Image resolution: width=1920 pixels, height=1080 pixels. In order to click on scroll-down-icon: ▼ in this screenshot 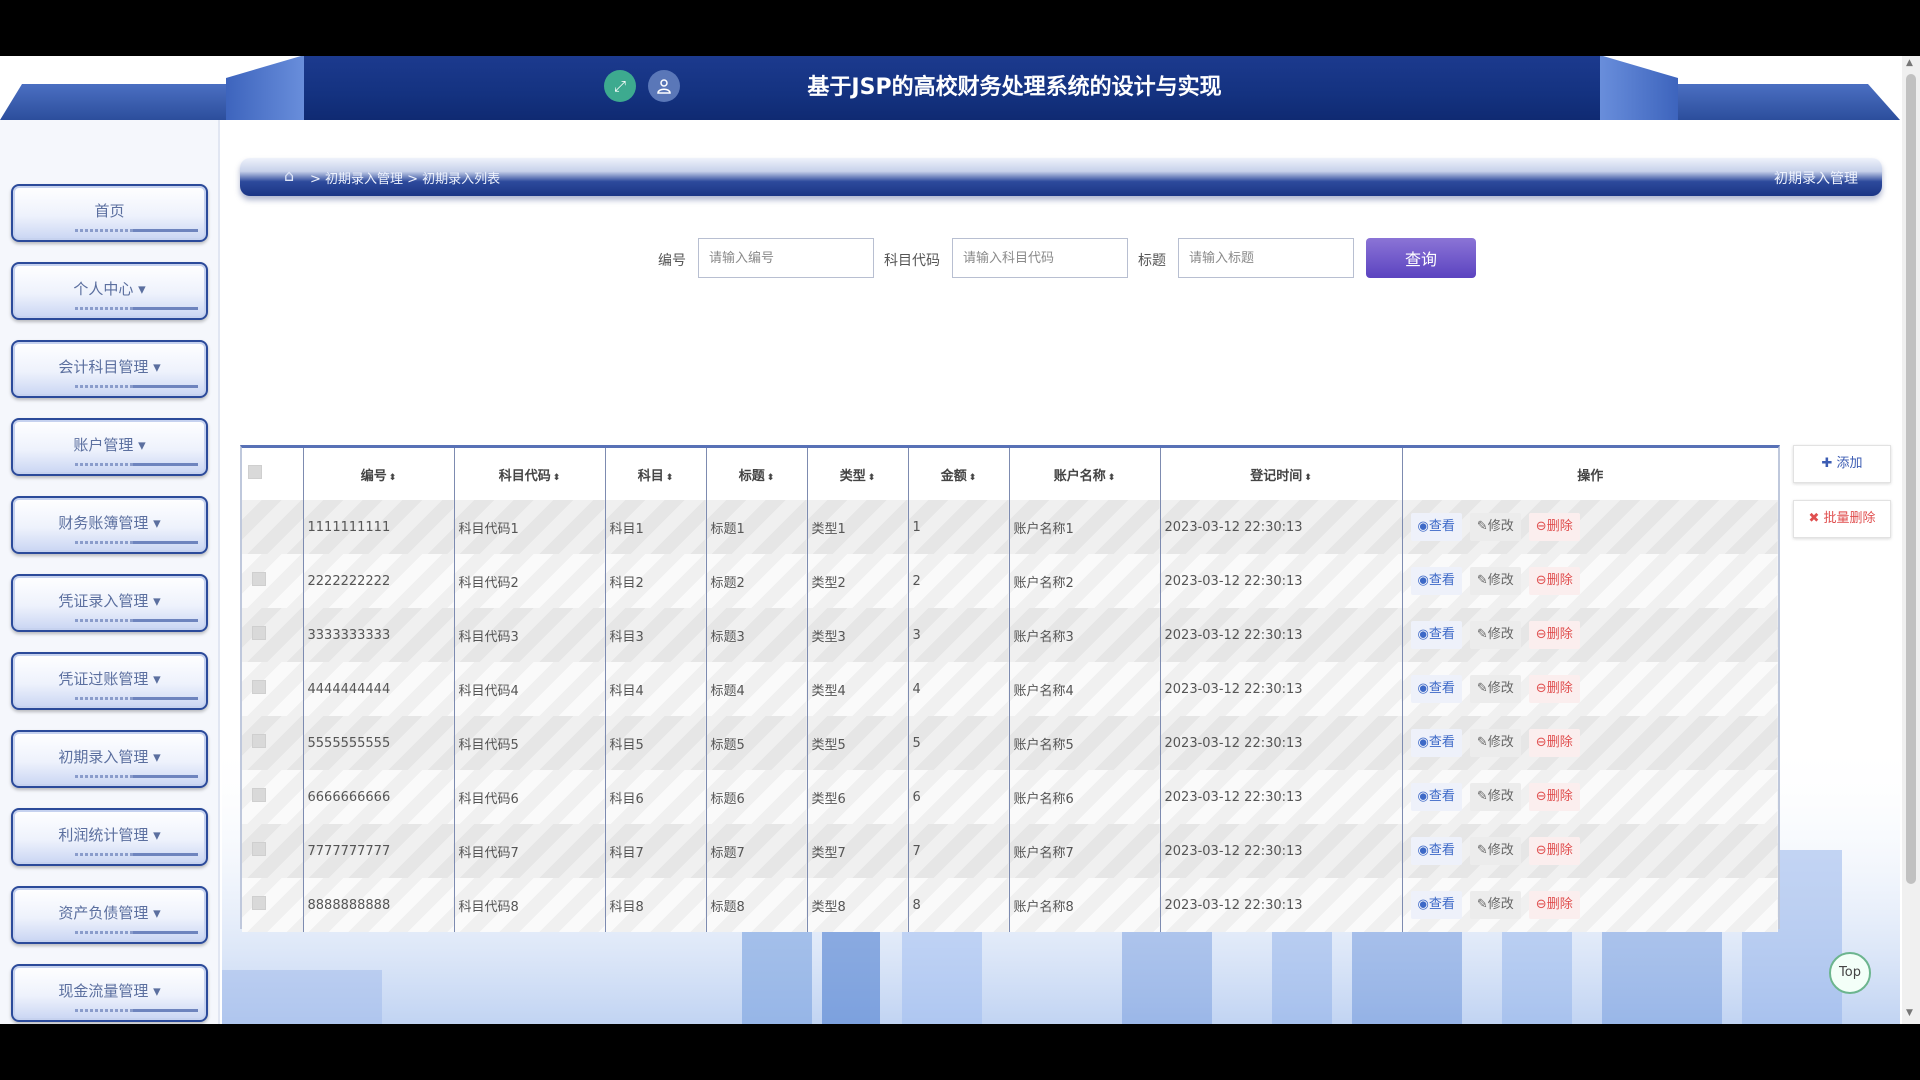, I will do `click(1909, 1013)`.